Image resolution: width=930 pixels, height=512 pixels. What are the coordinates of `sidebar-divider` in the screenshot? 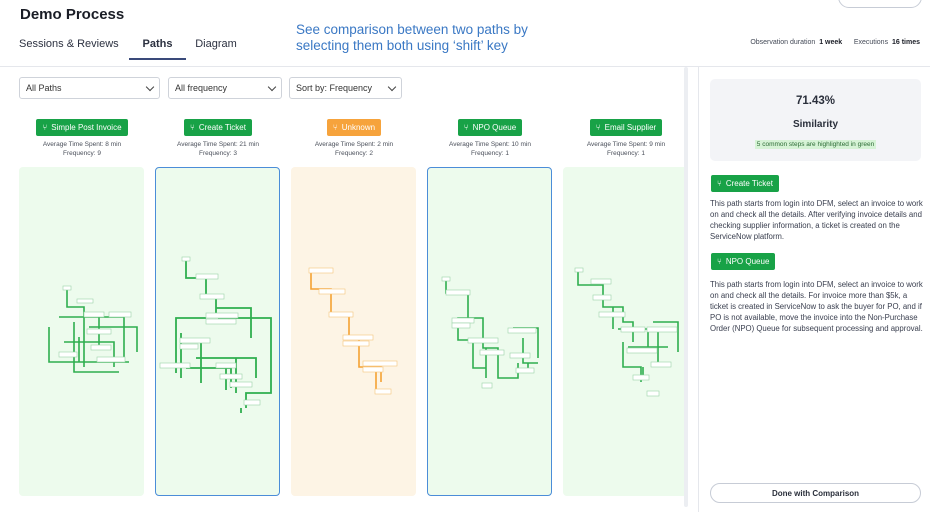 It's located at (698, 289).